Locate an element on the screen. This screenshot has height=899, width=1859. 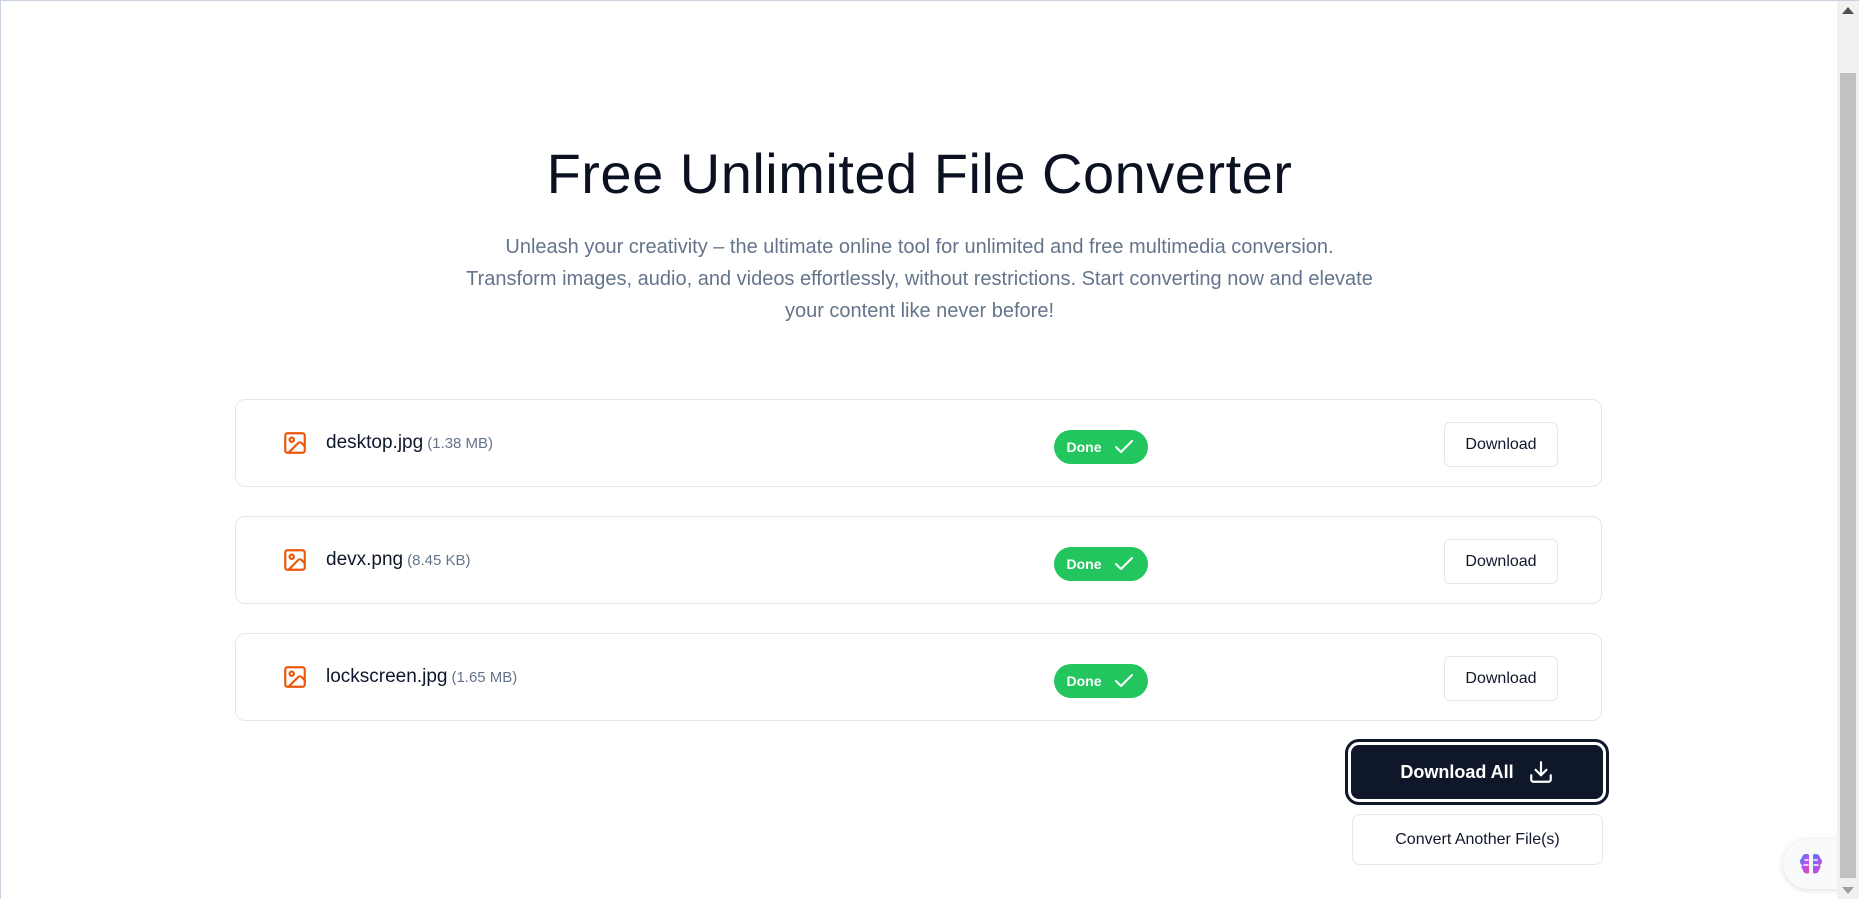
brain-icon is located at coordinates (1811, 863).